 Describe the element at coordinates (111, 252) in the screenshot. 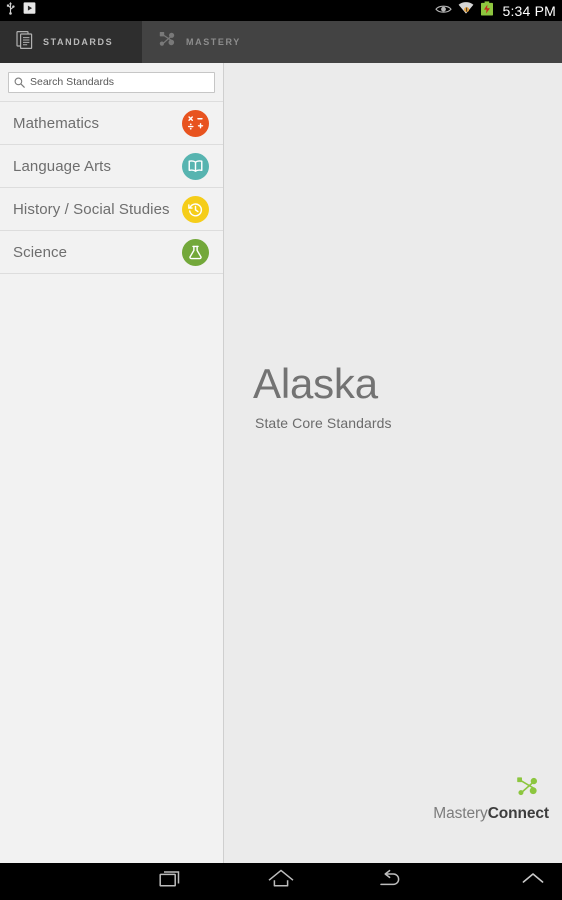

I see `subject-item-science: Science` at that location.